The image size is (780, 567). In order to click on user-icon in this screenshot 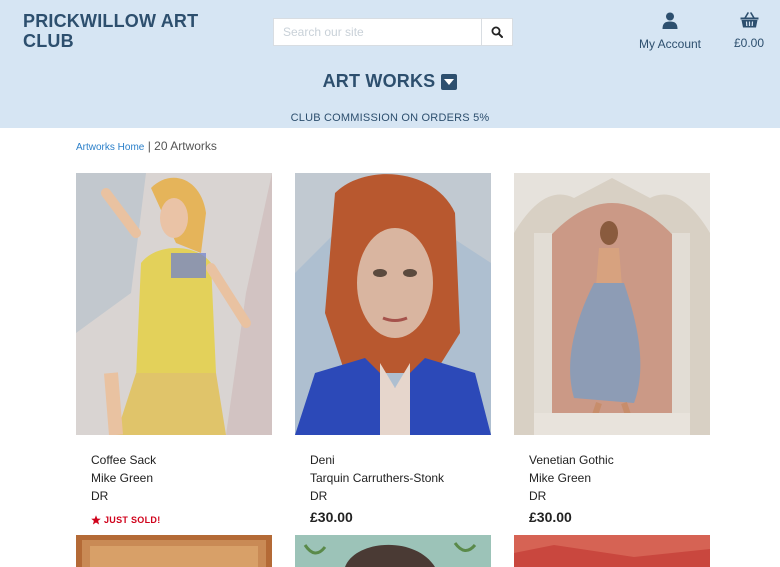, I will do `click(670, 20)`.